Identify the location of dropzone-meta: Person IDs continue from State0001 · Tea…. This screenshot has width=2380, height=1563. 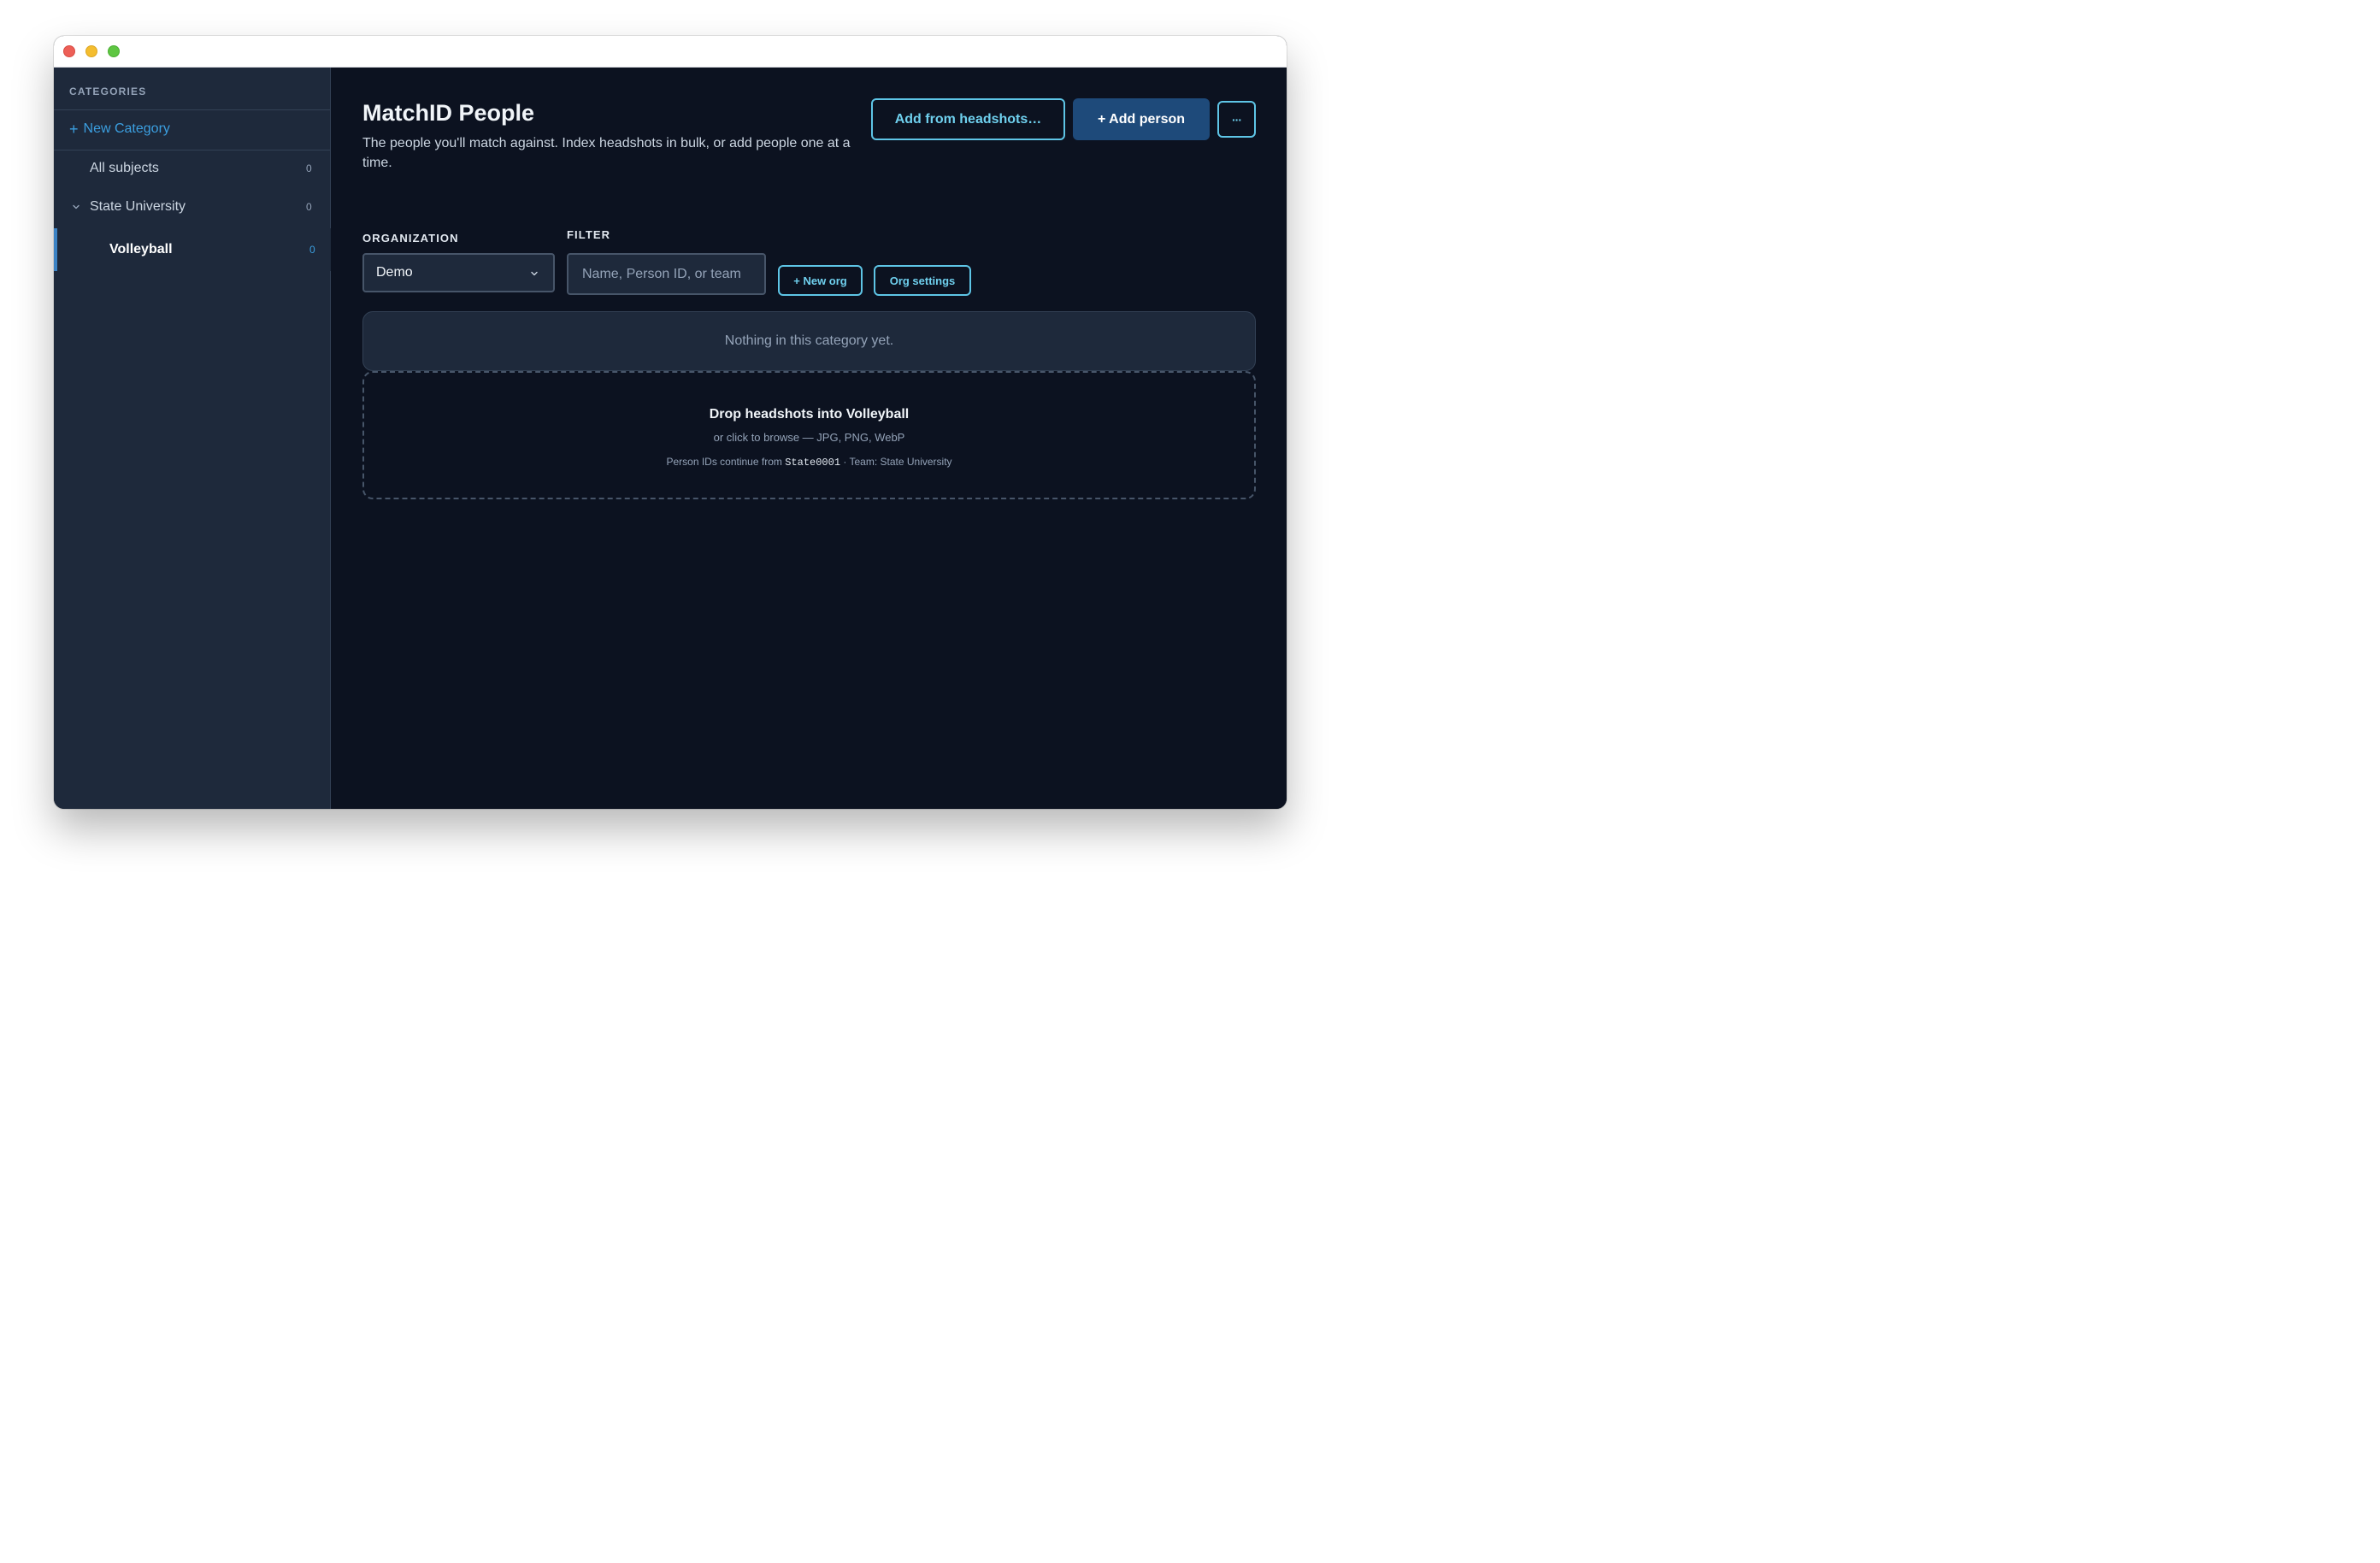
(809, 462).